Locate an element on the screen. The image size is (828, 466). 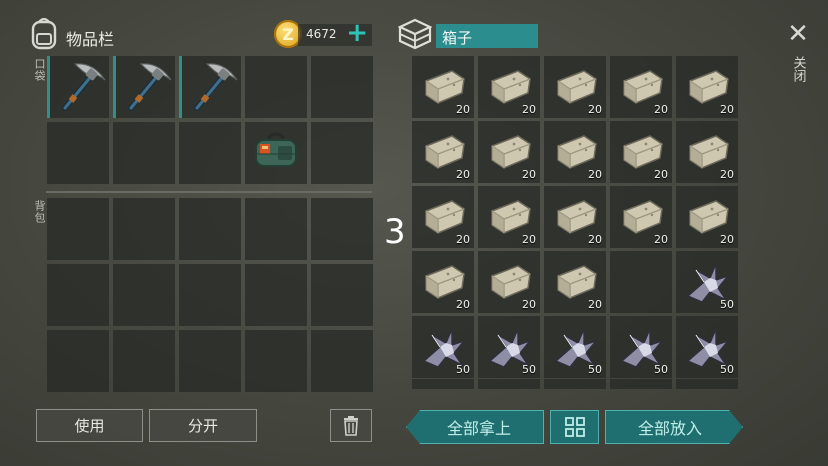
box-title-field: 箱子 is located at coordinates (487, 36).